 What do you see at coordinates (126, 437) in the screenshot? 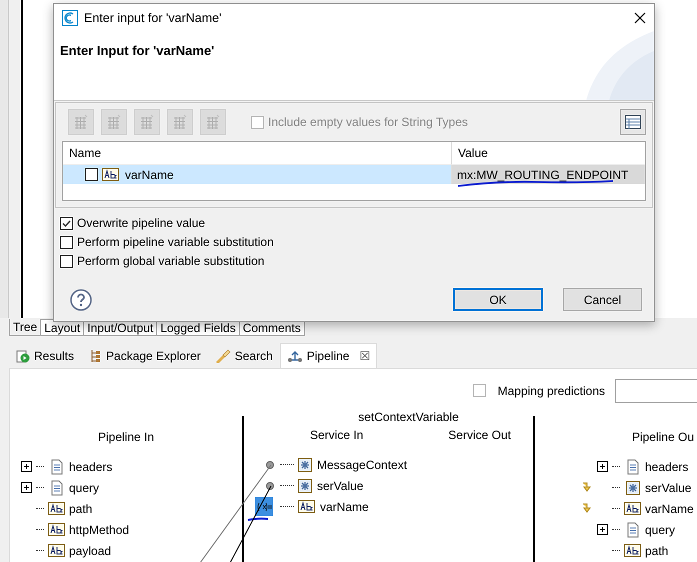
I see `column-title: Pipeline In` at bounding box center [126, 437].